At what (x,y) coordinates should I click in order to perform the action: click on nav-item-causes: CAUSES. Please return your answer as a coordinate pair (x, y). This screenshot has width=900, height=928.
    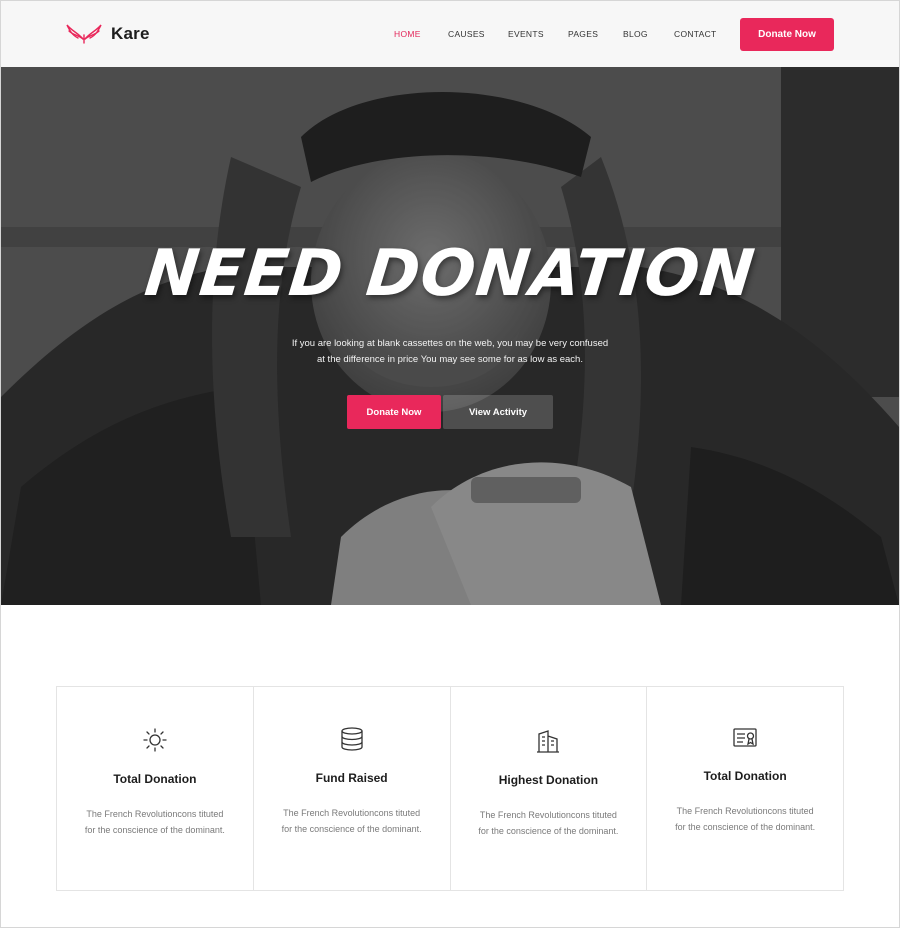
    Looking at the image, I should click on (466, 34).